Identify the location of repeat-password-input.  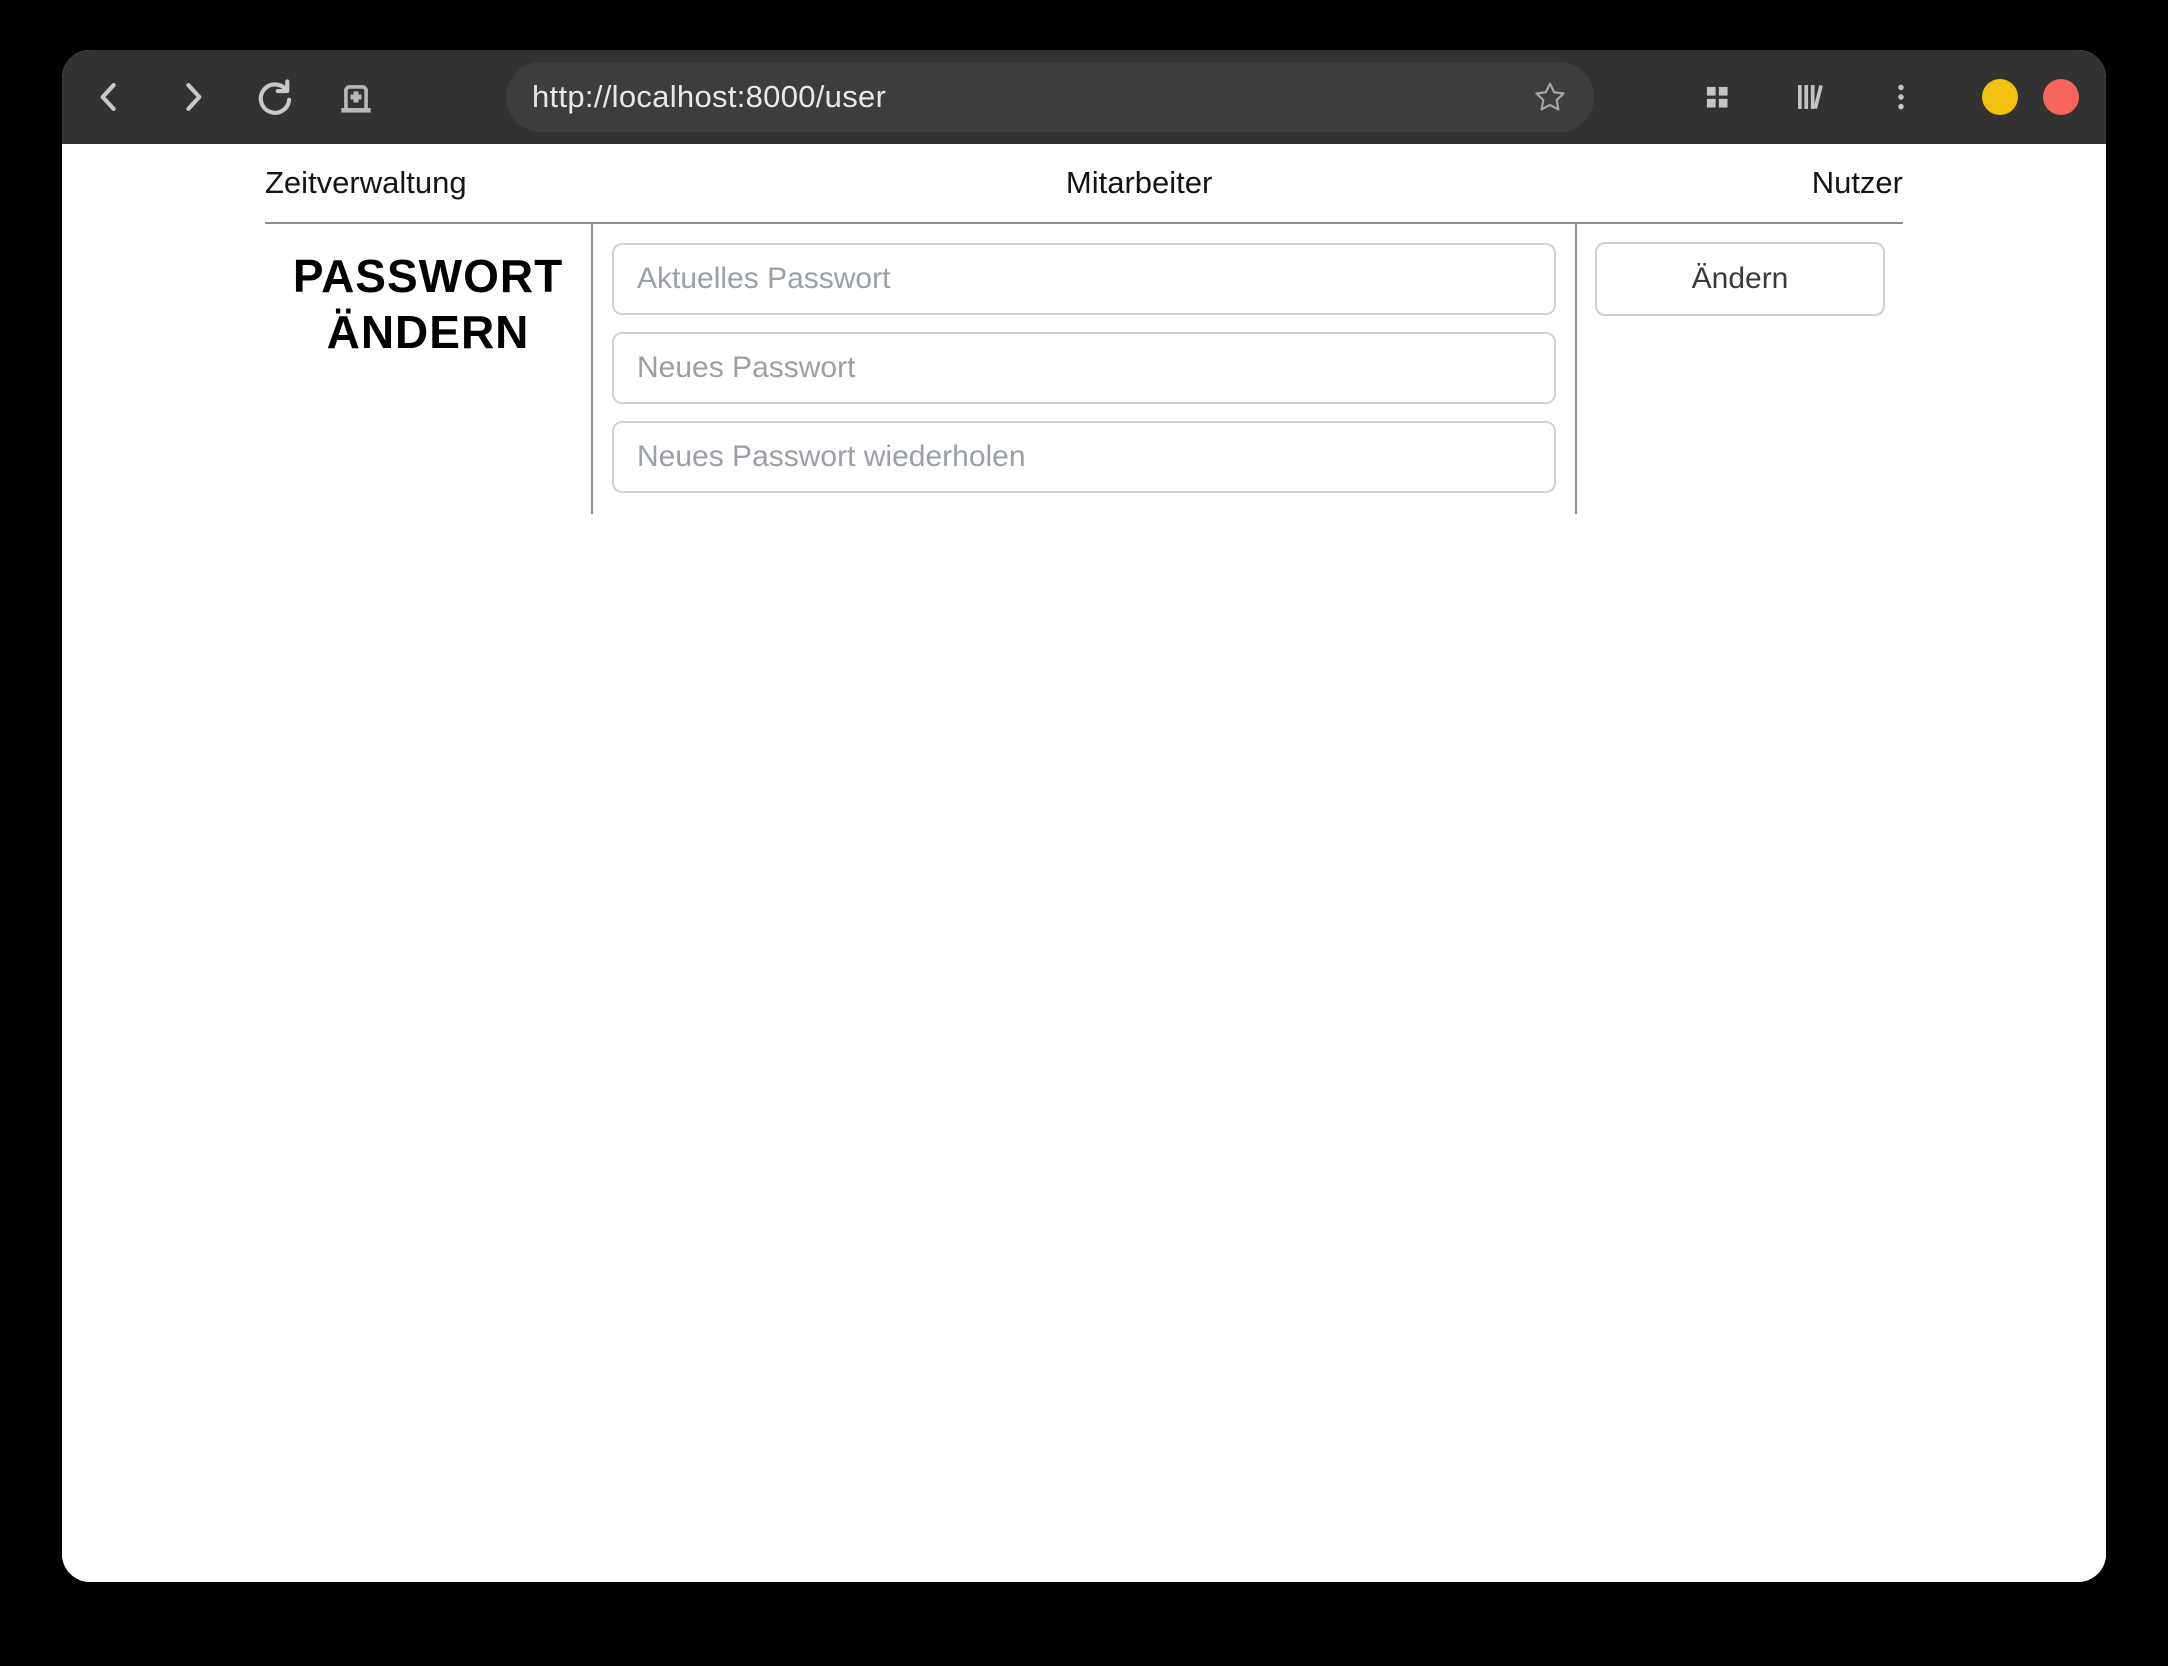
(1084, 457).